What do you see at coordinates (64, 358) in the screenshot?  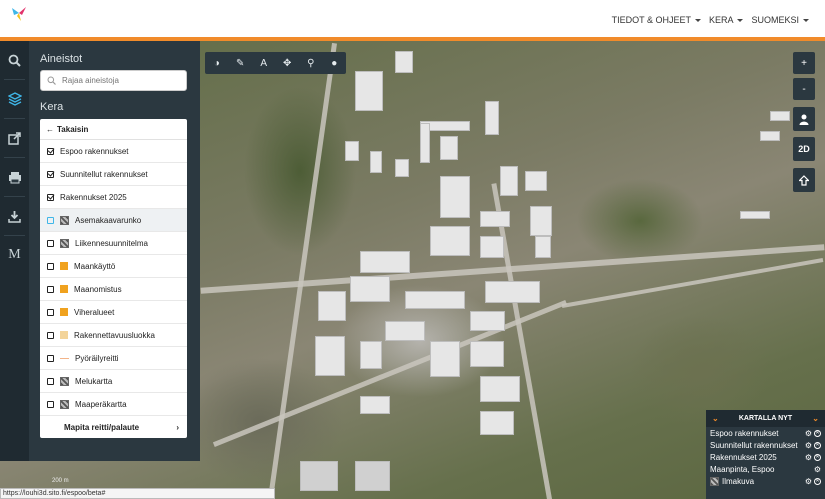 I see `legend-line-icon` at bounding box center [64, 358].